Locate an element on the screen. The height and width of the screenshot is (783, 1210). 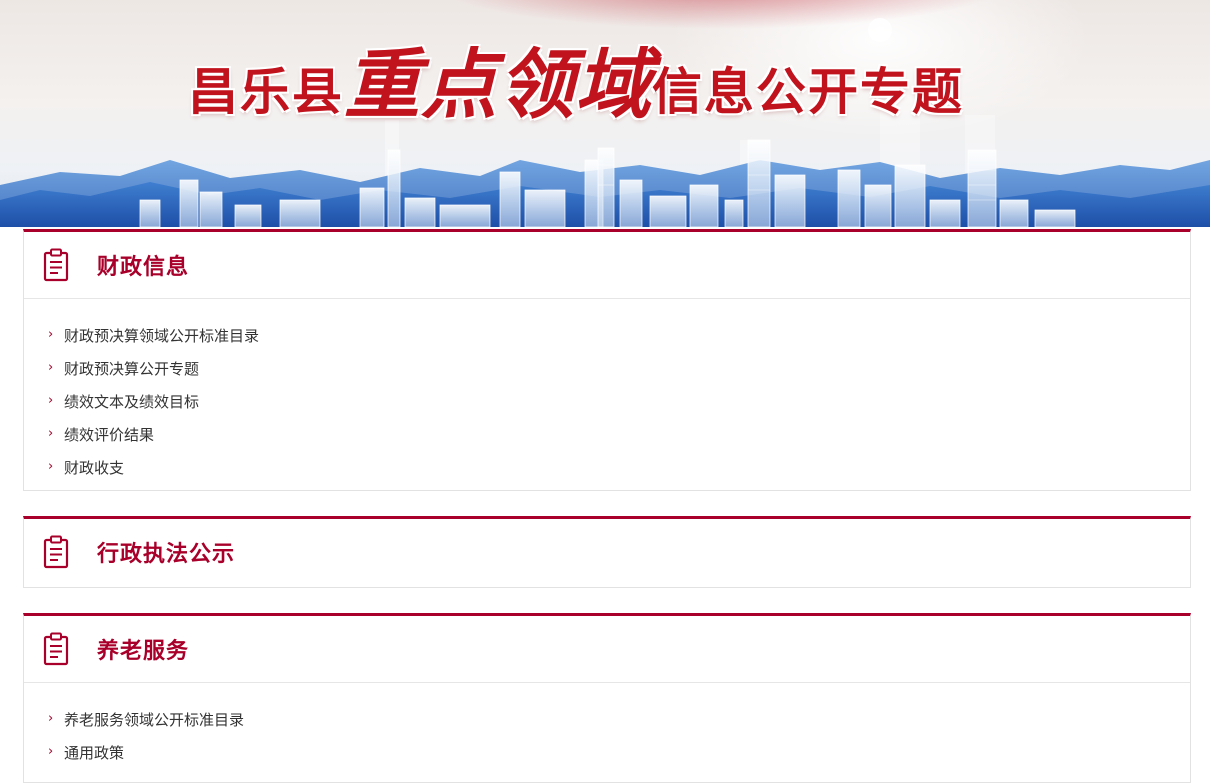
list-item: › 财政预决算领域公开标准目录 is located at coordinates (607, 335).